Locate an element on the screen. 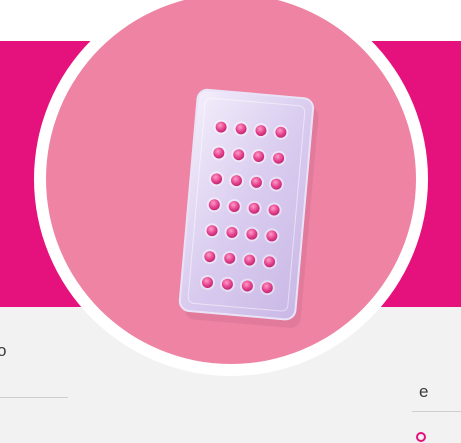 This screenshot has width=461, height=443. left-divider is located at coordinates (34, 397).